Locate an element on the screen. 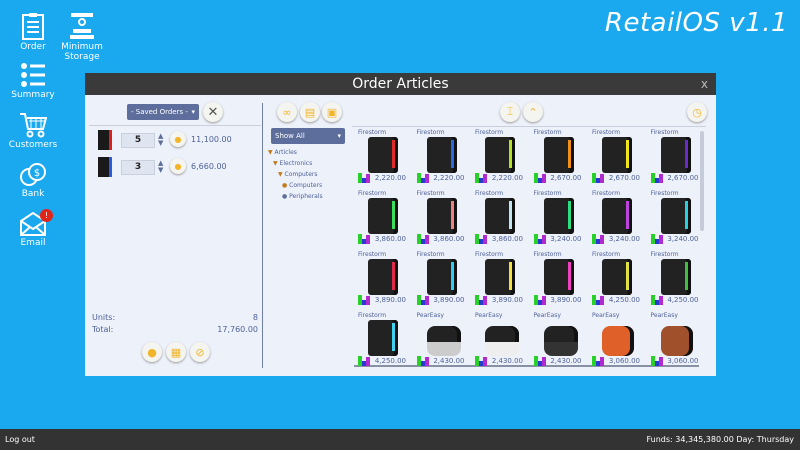 The width and height of the screenshot is (800, 450). x-icon: ✕ is located at coordinates (213, 112).